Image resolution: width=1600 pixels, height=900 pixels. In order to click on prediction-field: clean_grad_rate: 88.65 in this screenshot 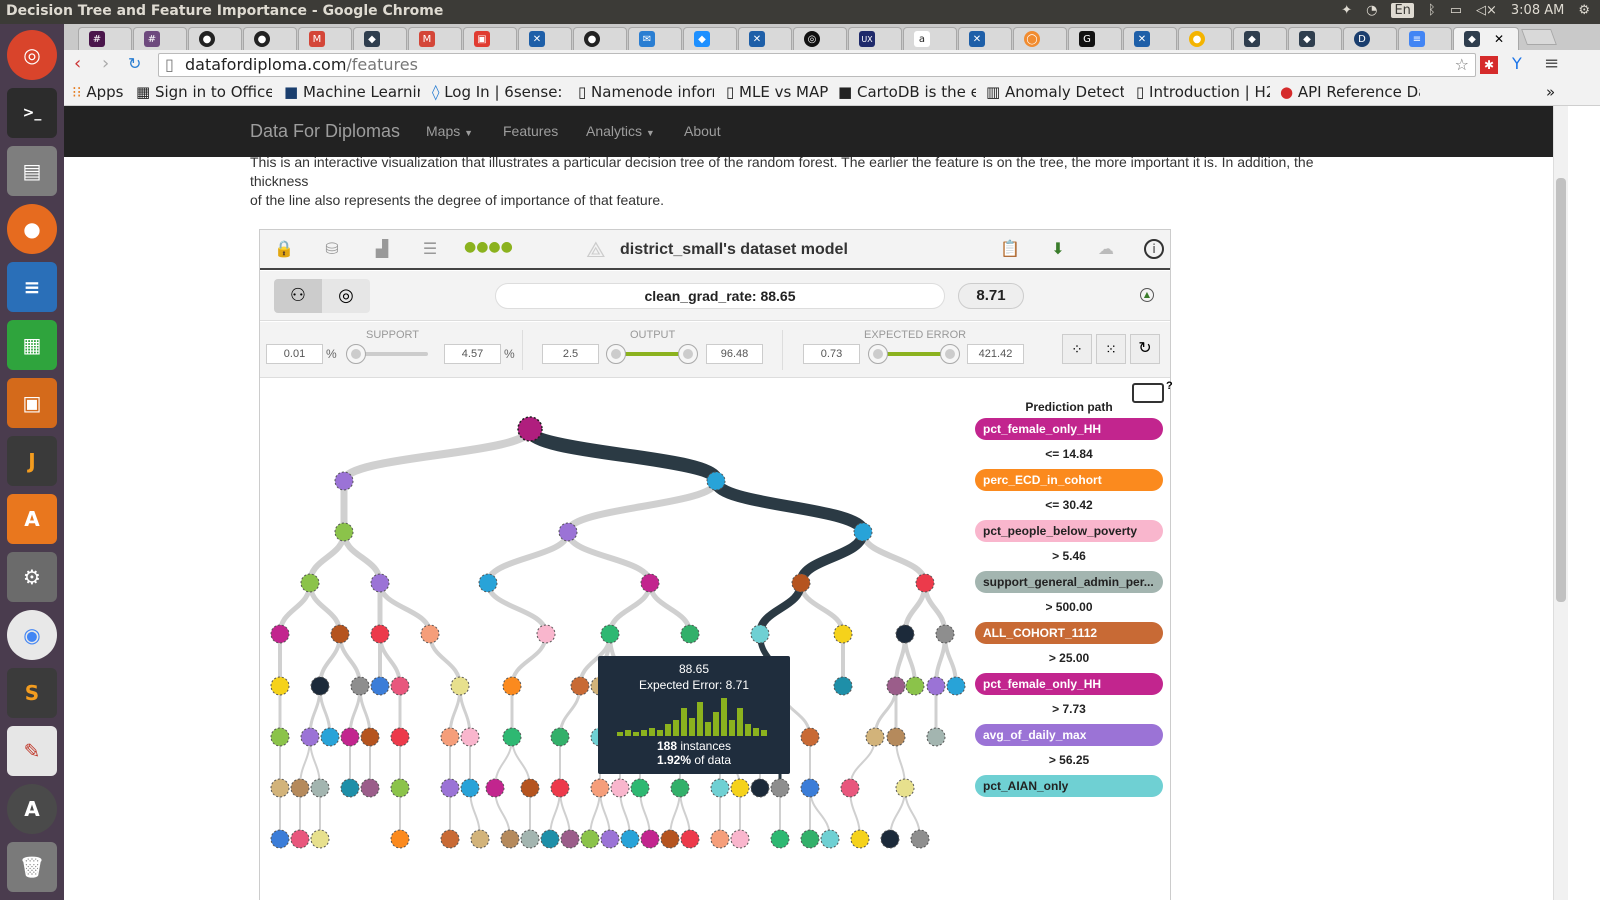, I will do `click(720, 296)`.